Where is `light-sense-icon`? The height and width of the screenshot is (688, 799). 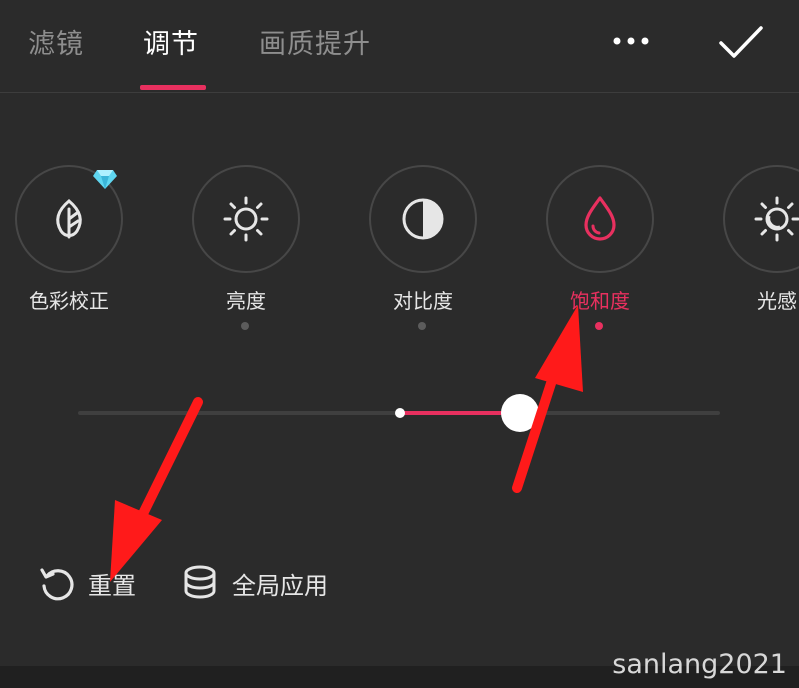 light-sense-icon is located at coordinates (776, 219).